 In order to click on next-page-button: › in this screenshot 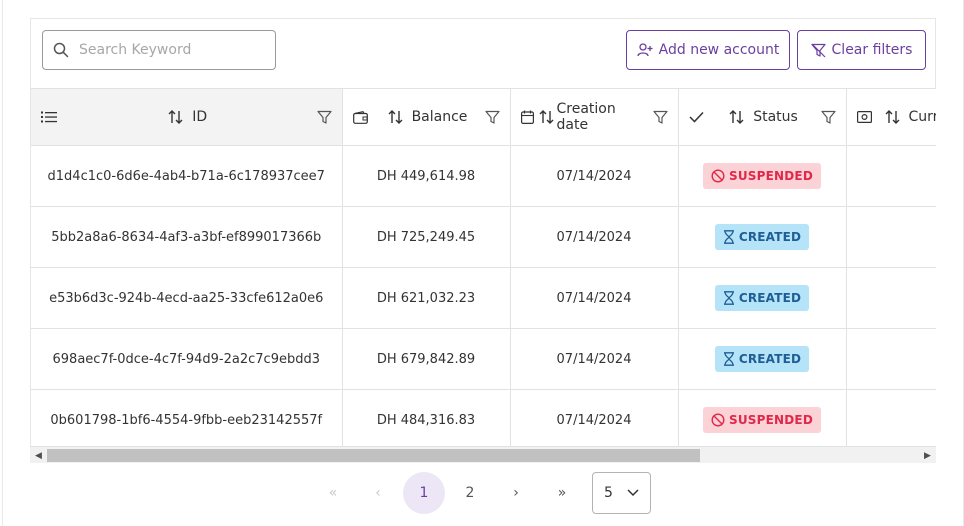, I will do `click(516, 493)`.